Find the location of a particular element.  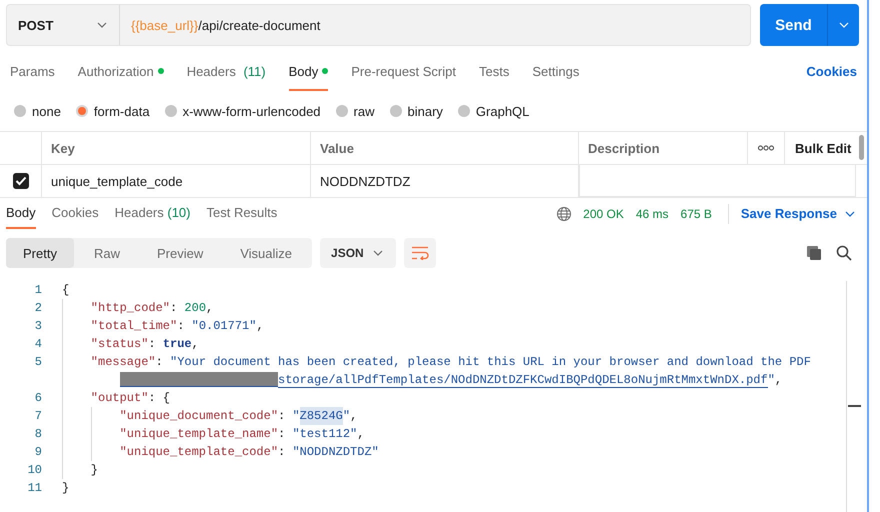

json-string: "Your document has been created, please hit this URL in your browser and download the PDF is located at coordinates (490, 362).